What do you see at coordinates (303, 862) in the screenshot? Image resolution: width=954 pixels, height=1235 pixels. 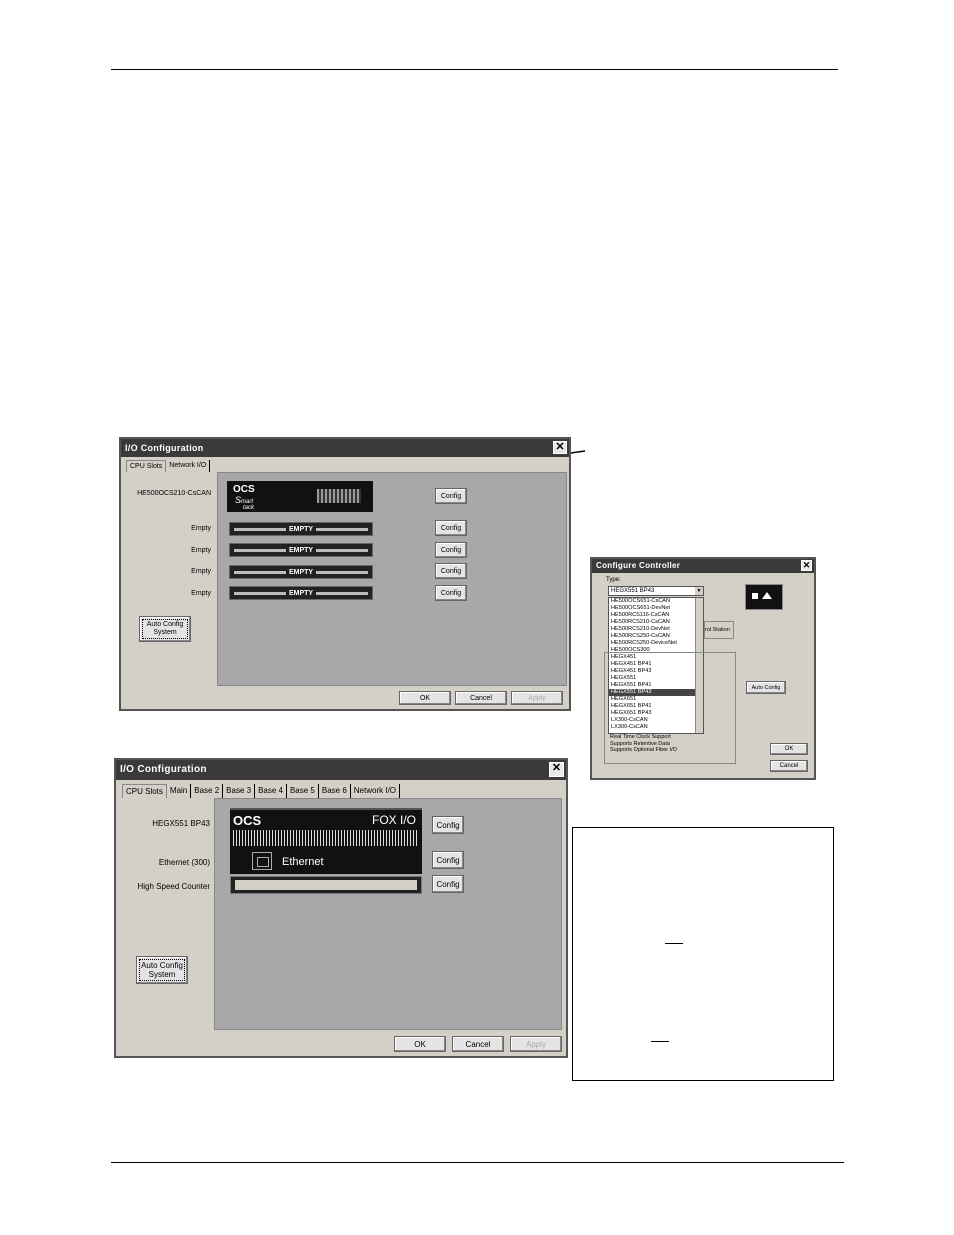 I see `ethernet-label: Ethernet` at bounding box center [303, 862].